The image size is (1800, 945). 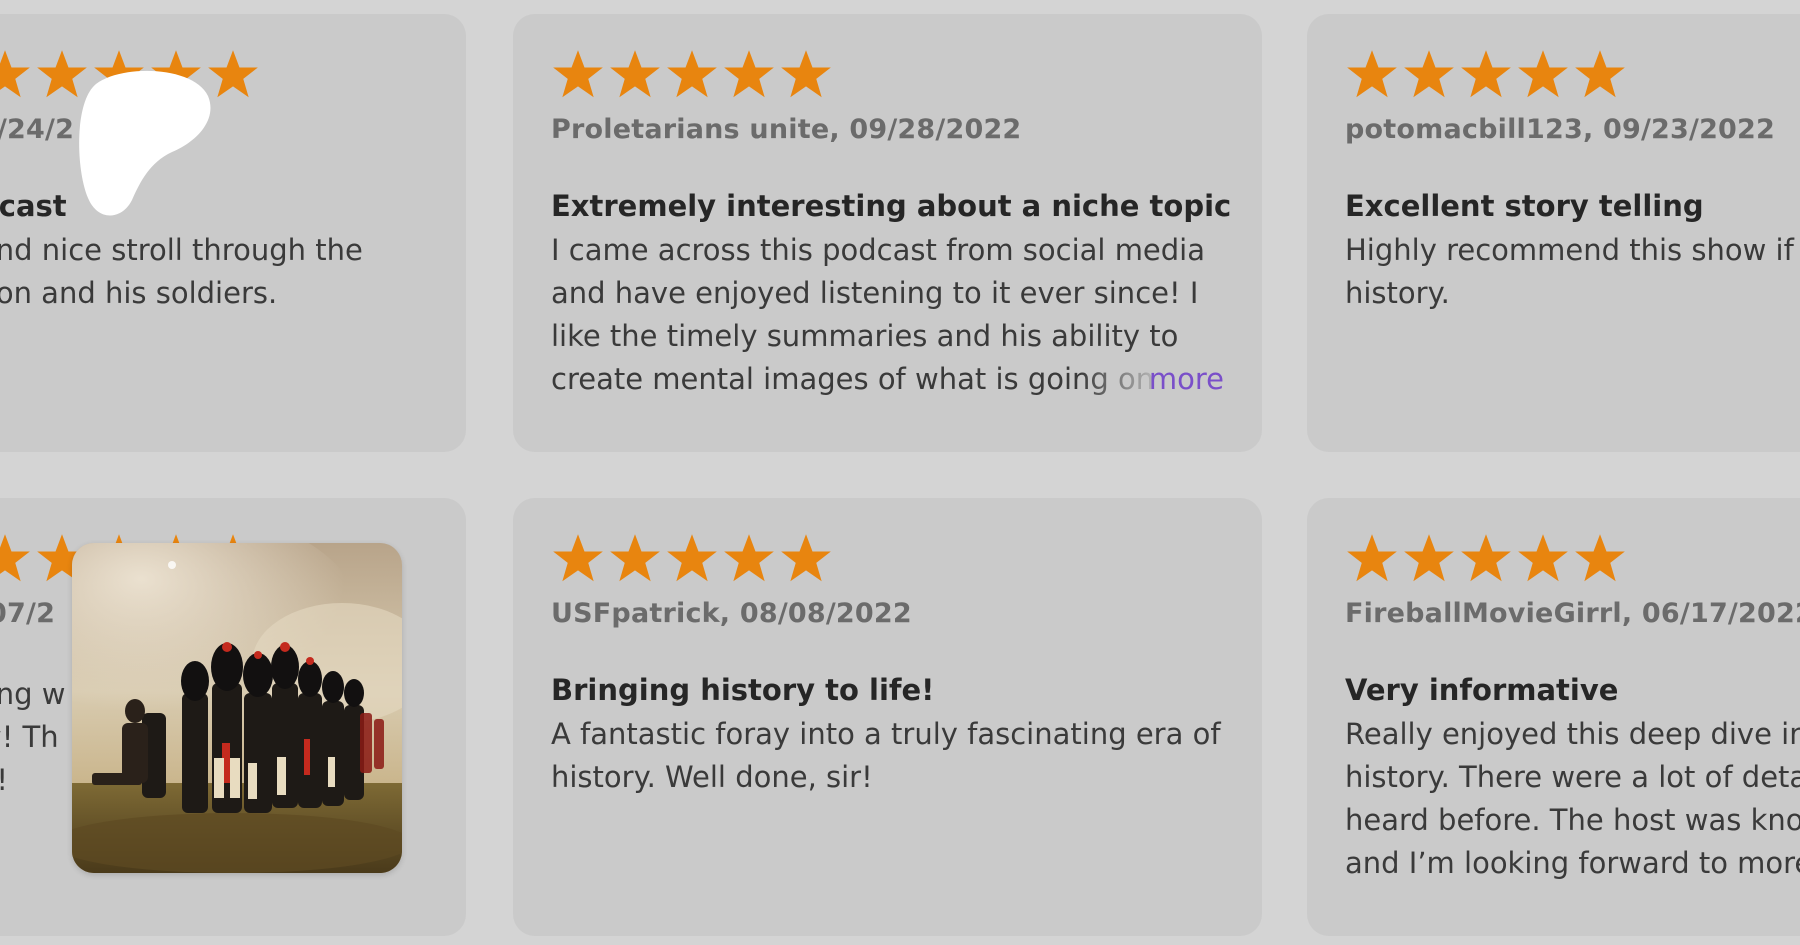 I want to click on review-title: Excellent story telling, so click(x=1524, y=206).